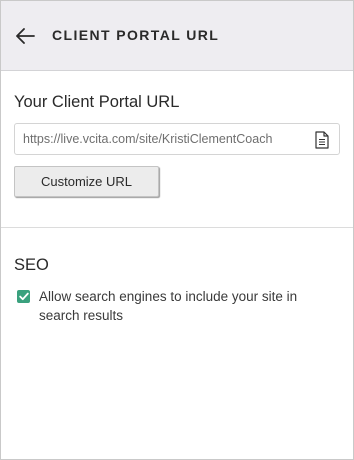  I want to click on portal-url-input, so click(165, 139).